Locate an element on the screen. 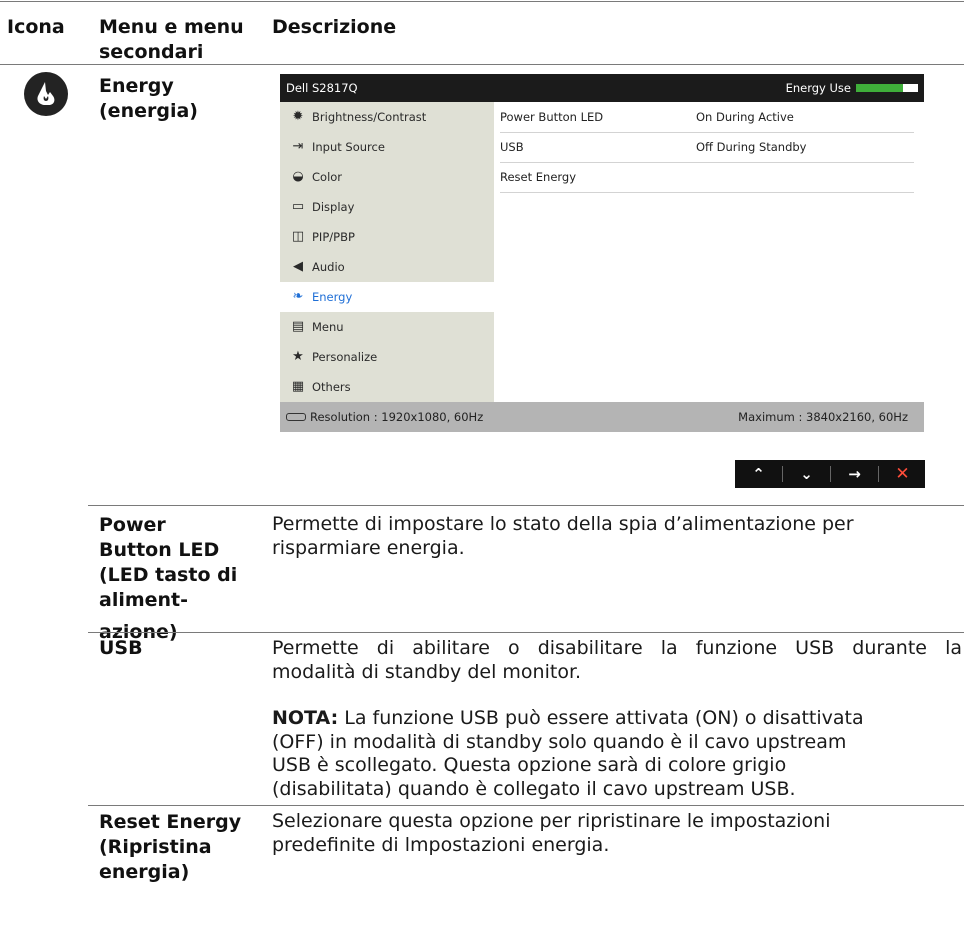  osd-menu-item-label: Display is located at coordinates (333, 207).